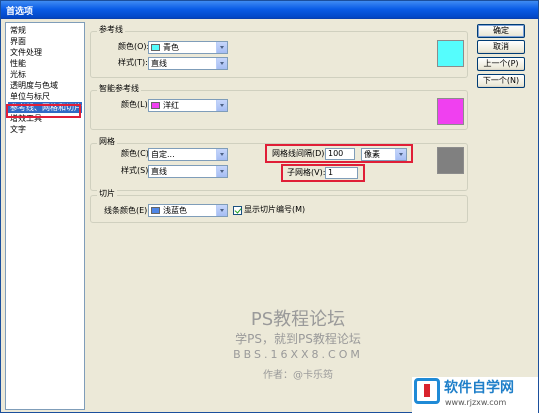 This screenshot has height=413, width=539. What do you see at coordinates (340, 154) in the screenshot?
I see `gridline-interval-input: 100` at bounding box center [340, 154].